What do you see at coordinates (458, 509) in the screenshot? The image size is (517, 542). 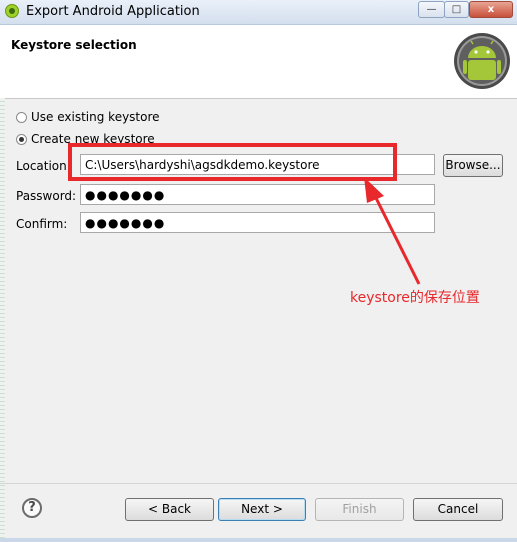 I see `cancel-button: Cancel` at bounding box center [458, 509].